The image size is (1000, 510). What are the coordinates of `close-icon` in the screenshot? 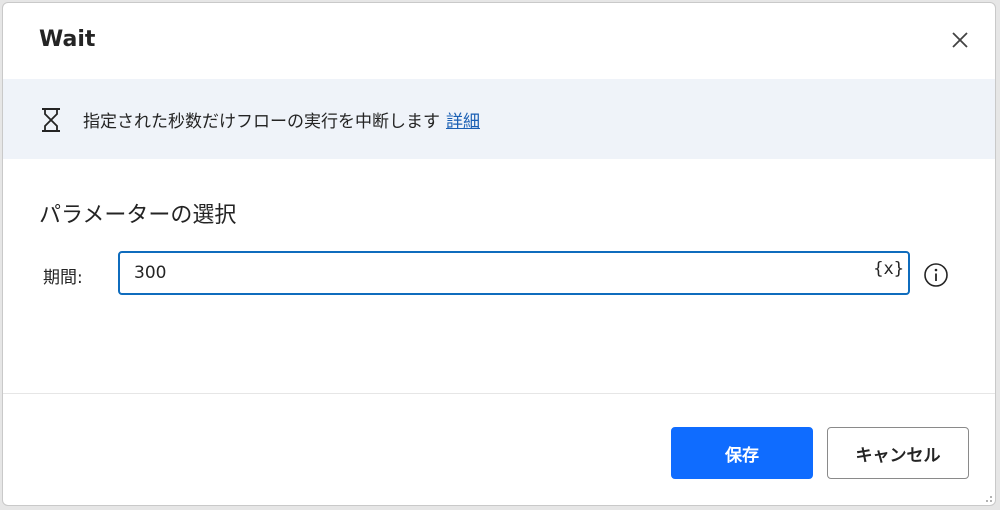 It's located at (960, 40).